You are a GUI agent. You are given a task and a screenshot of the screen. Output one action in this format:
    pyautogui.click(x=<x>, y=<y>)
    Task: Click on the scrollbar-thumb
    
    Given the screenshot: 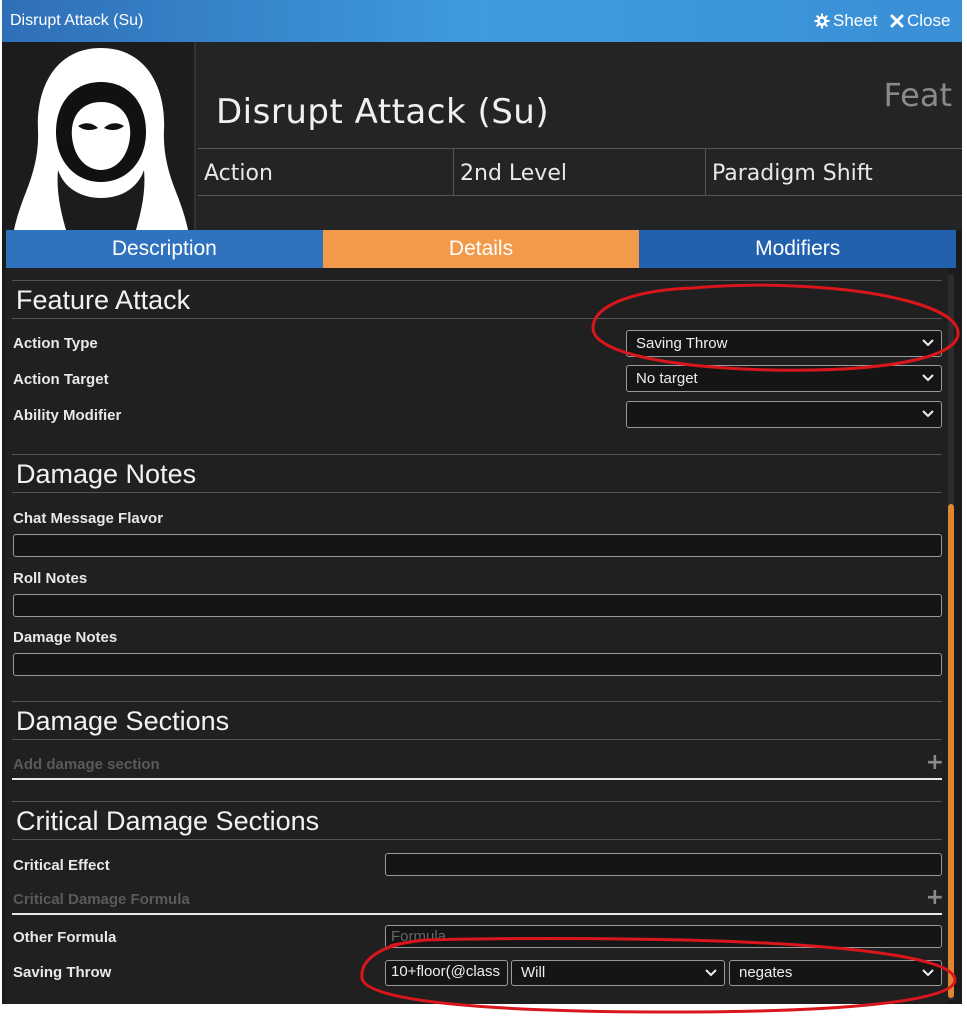 What is the action you would take?
    pyautogui.click(x=951, y=751)
    